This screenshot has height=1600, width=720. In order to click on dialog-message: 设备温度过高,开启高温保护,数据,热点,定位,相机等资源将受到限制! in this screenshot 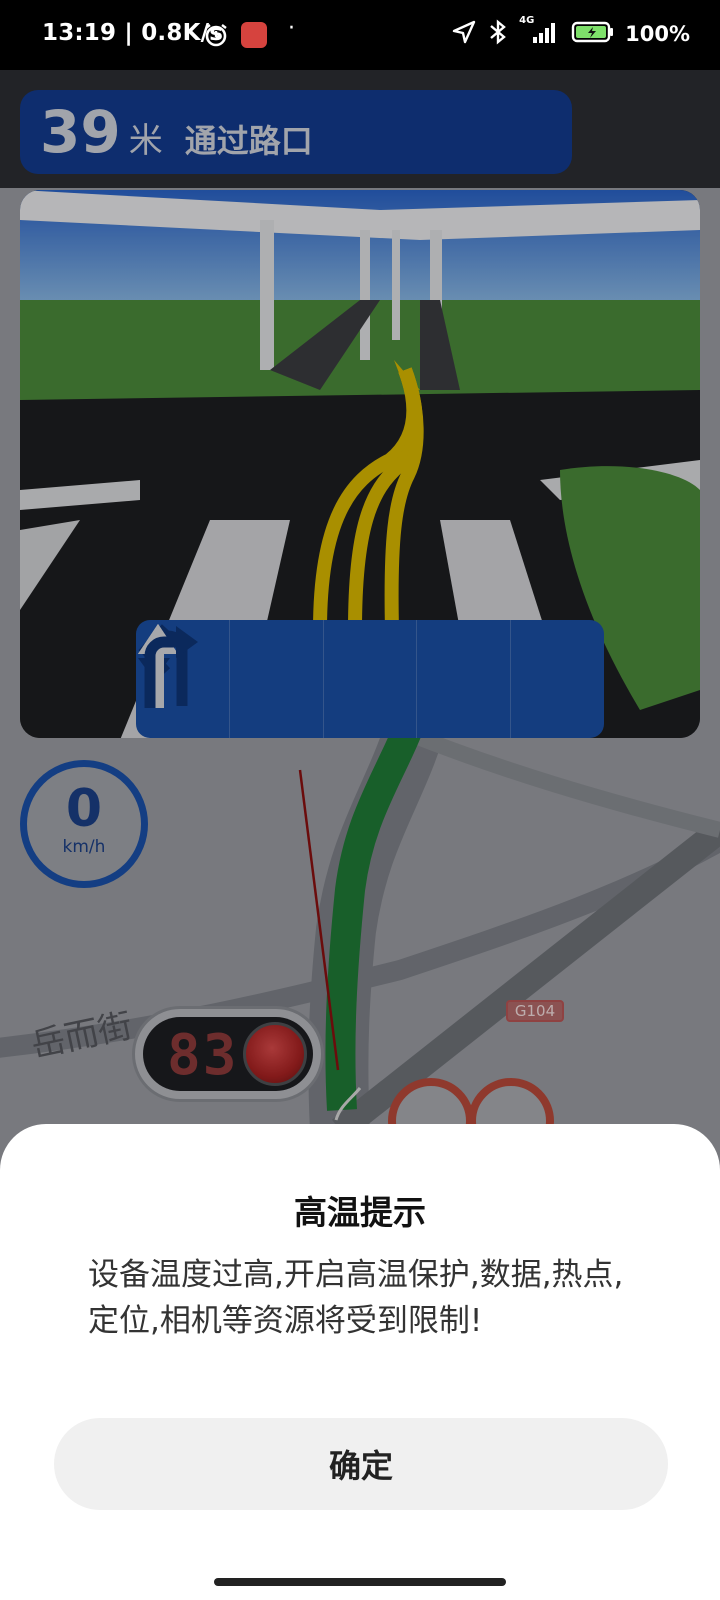, I will do `click(356, 1298)`.